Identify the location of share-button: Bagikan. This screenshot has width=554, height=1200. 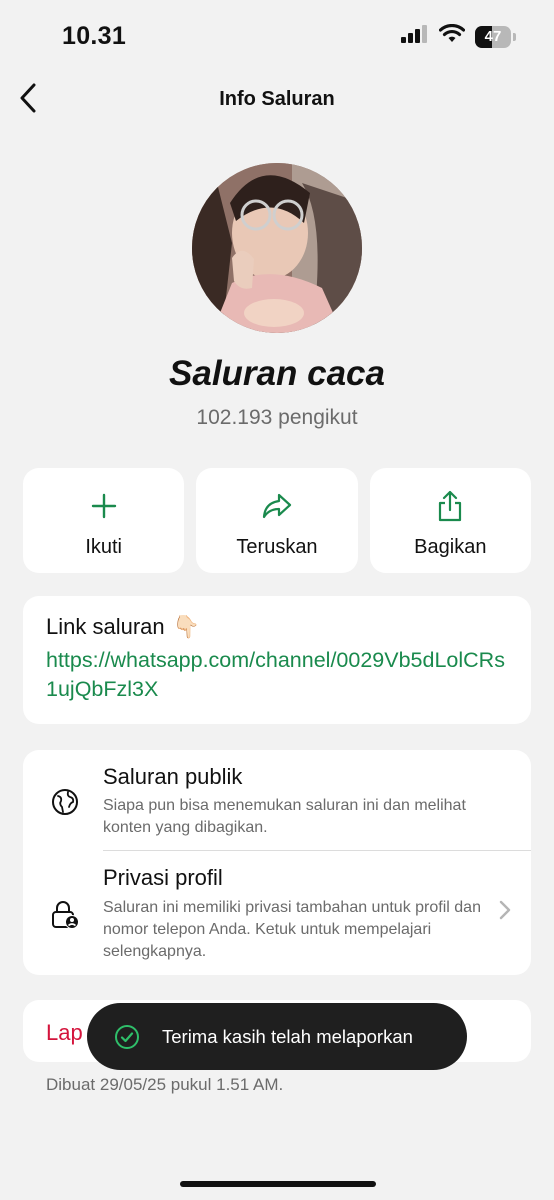
(450, 520).